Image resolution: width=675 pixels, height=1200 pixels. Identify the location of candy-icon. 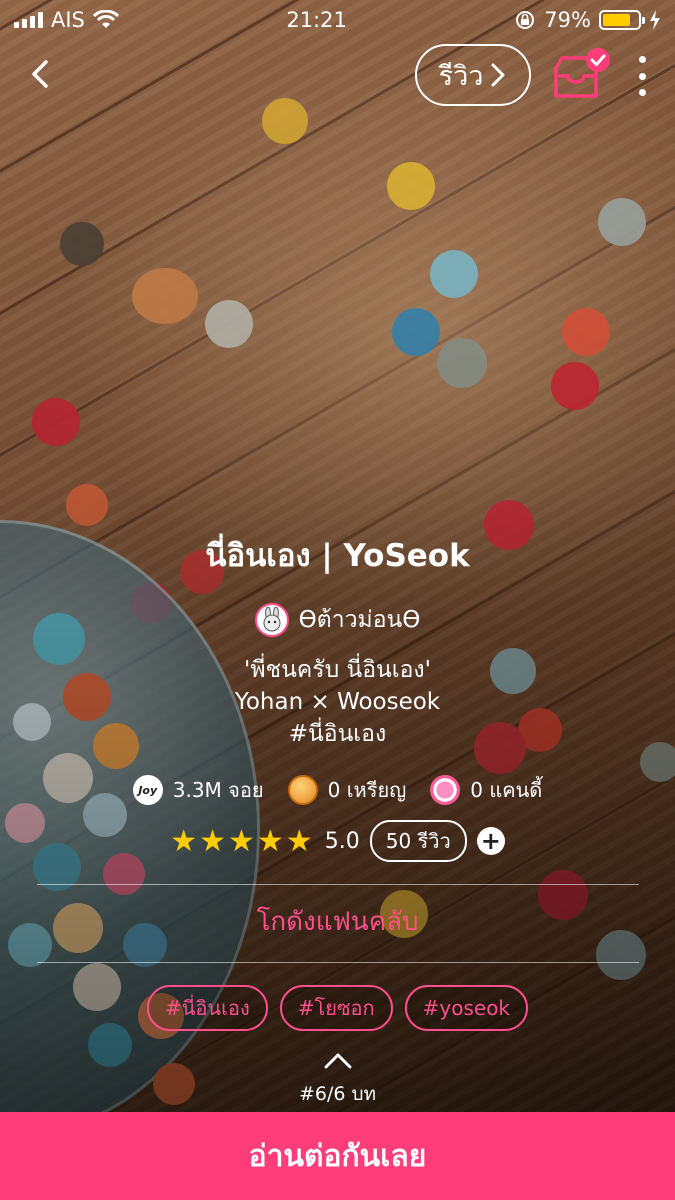
(445, 790).